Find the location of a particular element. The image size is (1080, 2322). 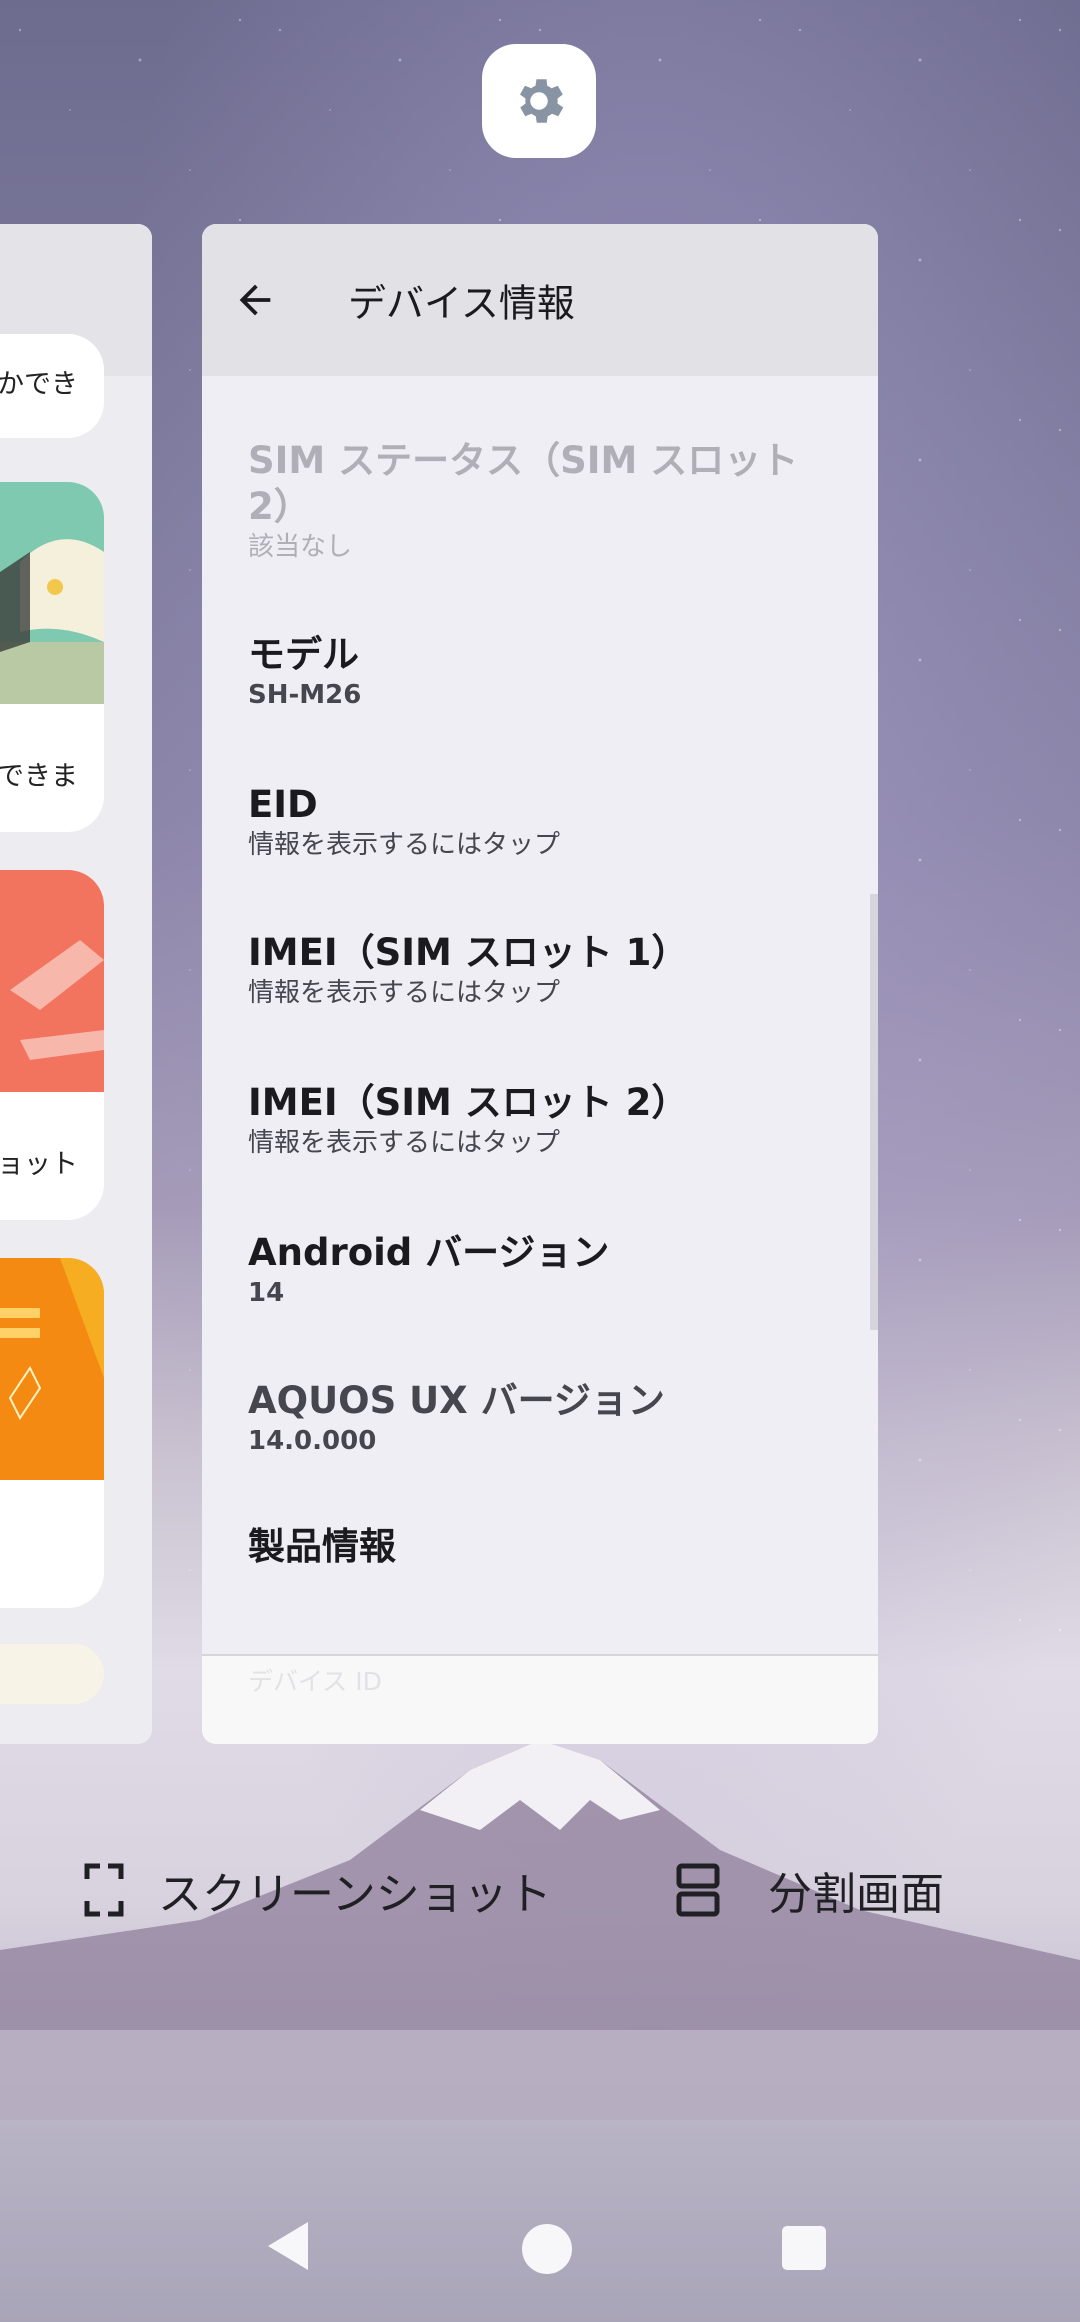

scrollbar is located at coordinates (874, 1112).